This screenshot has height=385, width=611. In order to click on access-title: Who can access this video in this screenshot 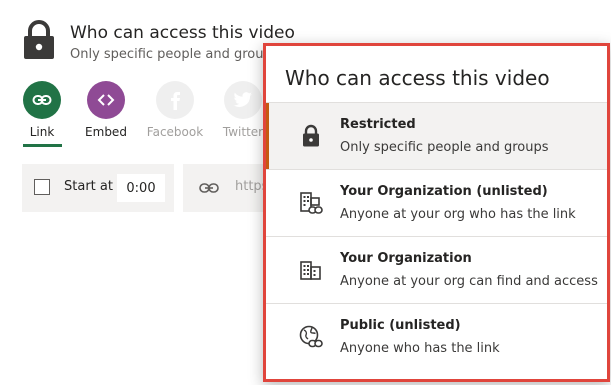, I will do `click(182, 33)`.